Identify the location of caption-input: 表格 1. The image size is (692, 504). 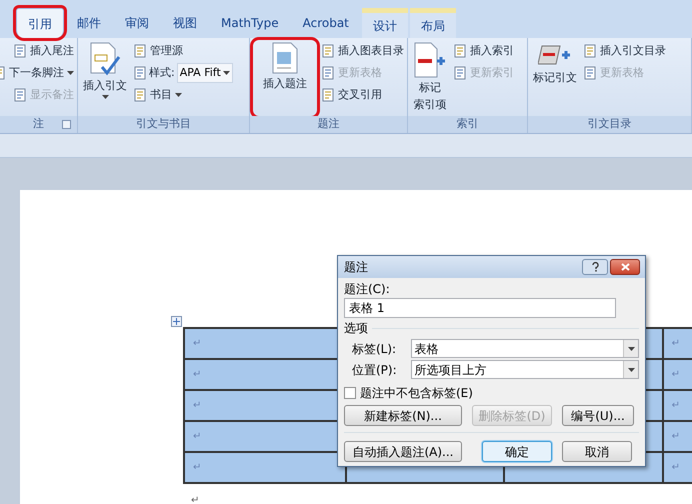
(480, 308).